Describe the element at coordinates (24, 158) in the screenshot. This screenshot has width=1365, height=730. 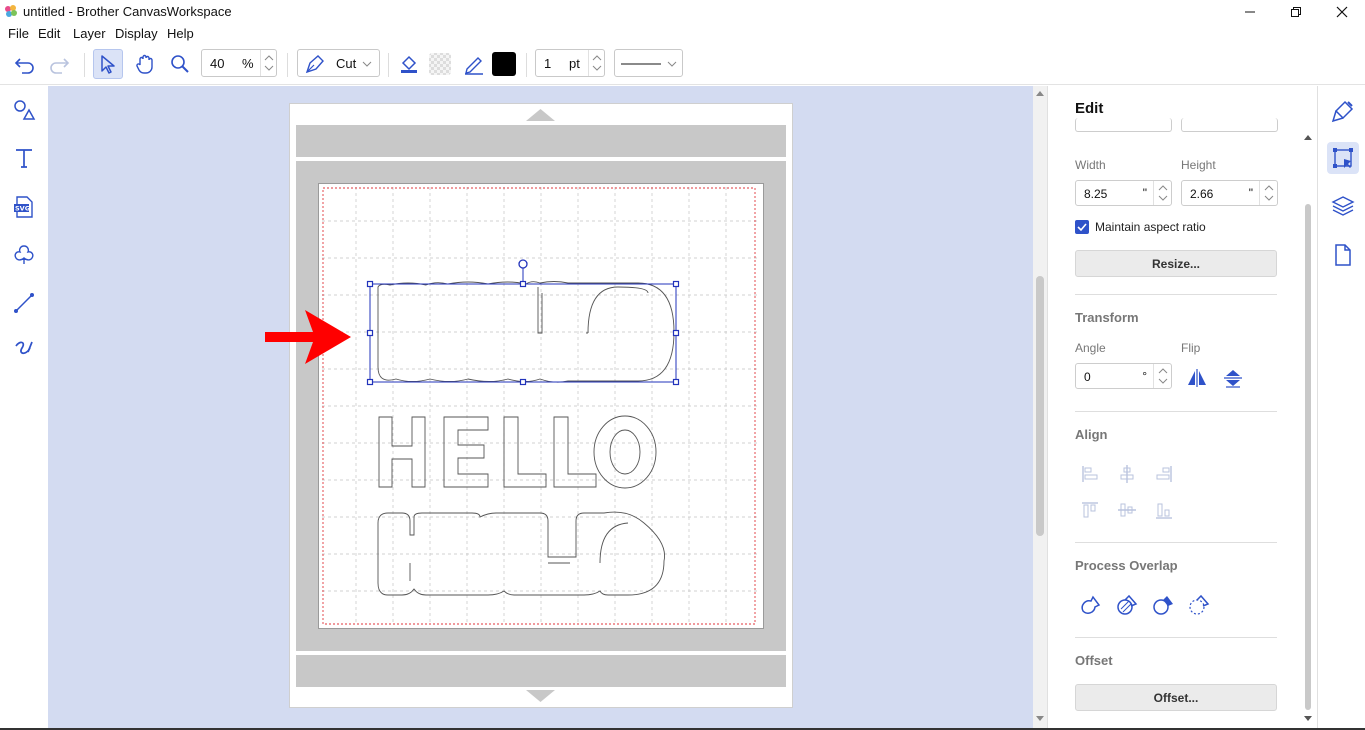
I see `text-tool-button` at that location.